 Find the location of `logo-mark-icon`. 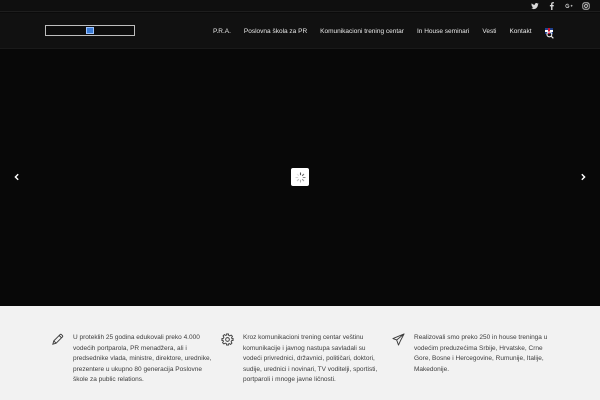

logo-mark-icon is located at coordinates (90, 30).